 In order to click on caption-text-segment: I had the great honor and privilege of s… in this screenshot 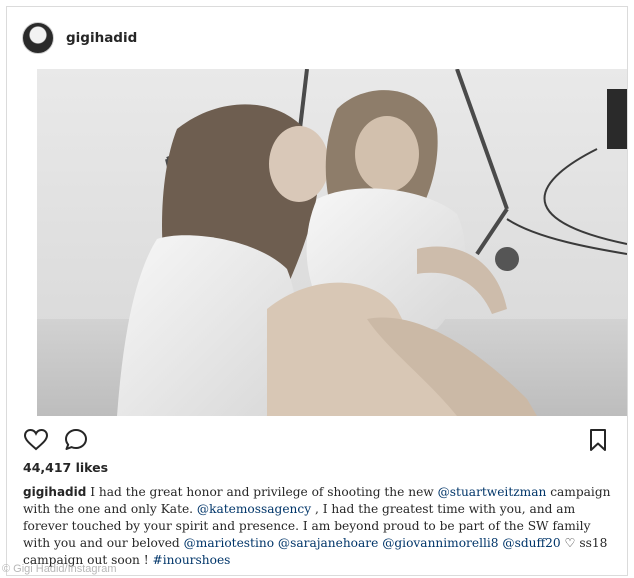, I will do `click(262, 492)`.